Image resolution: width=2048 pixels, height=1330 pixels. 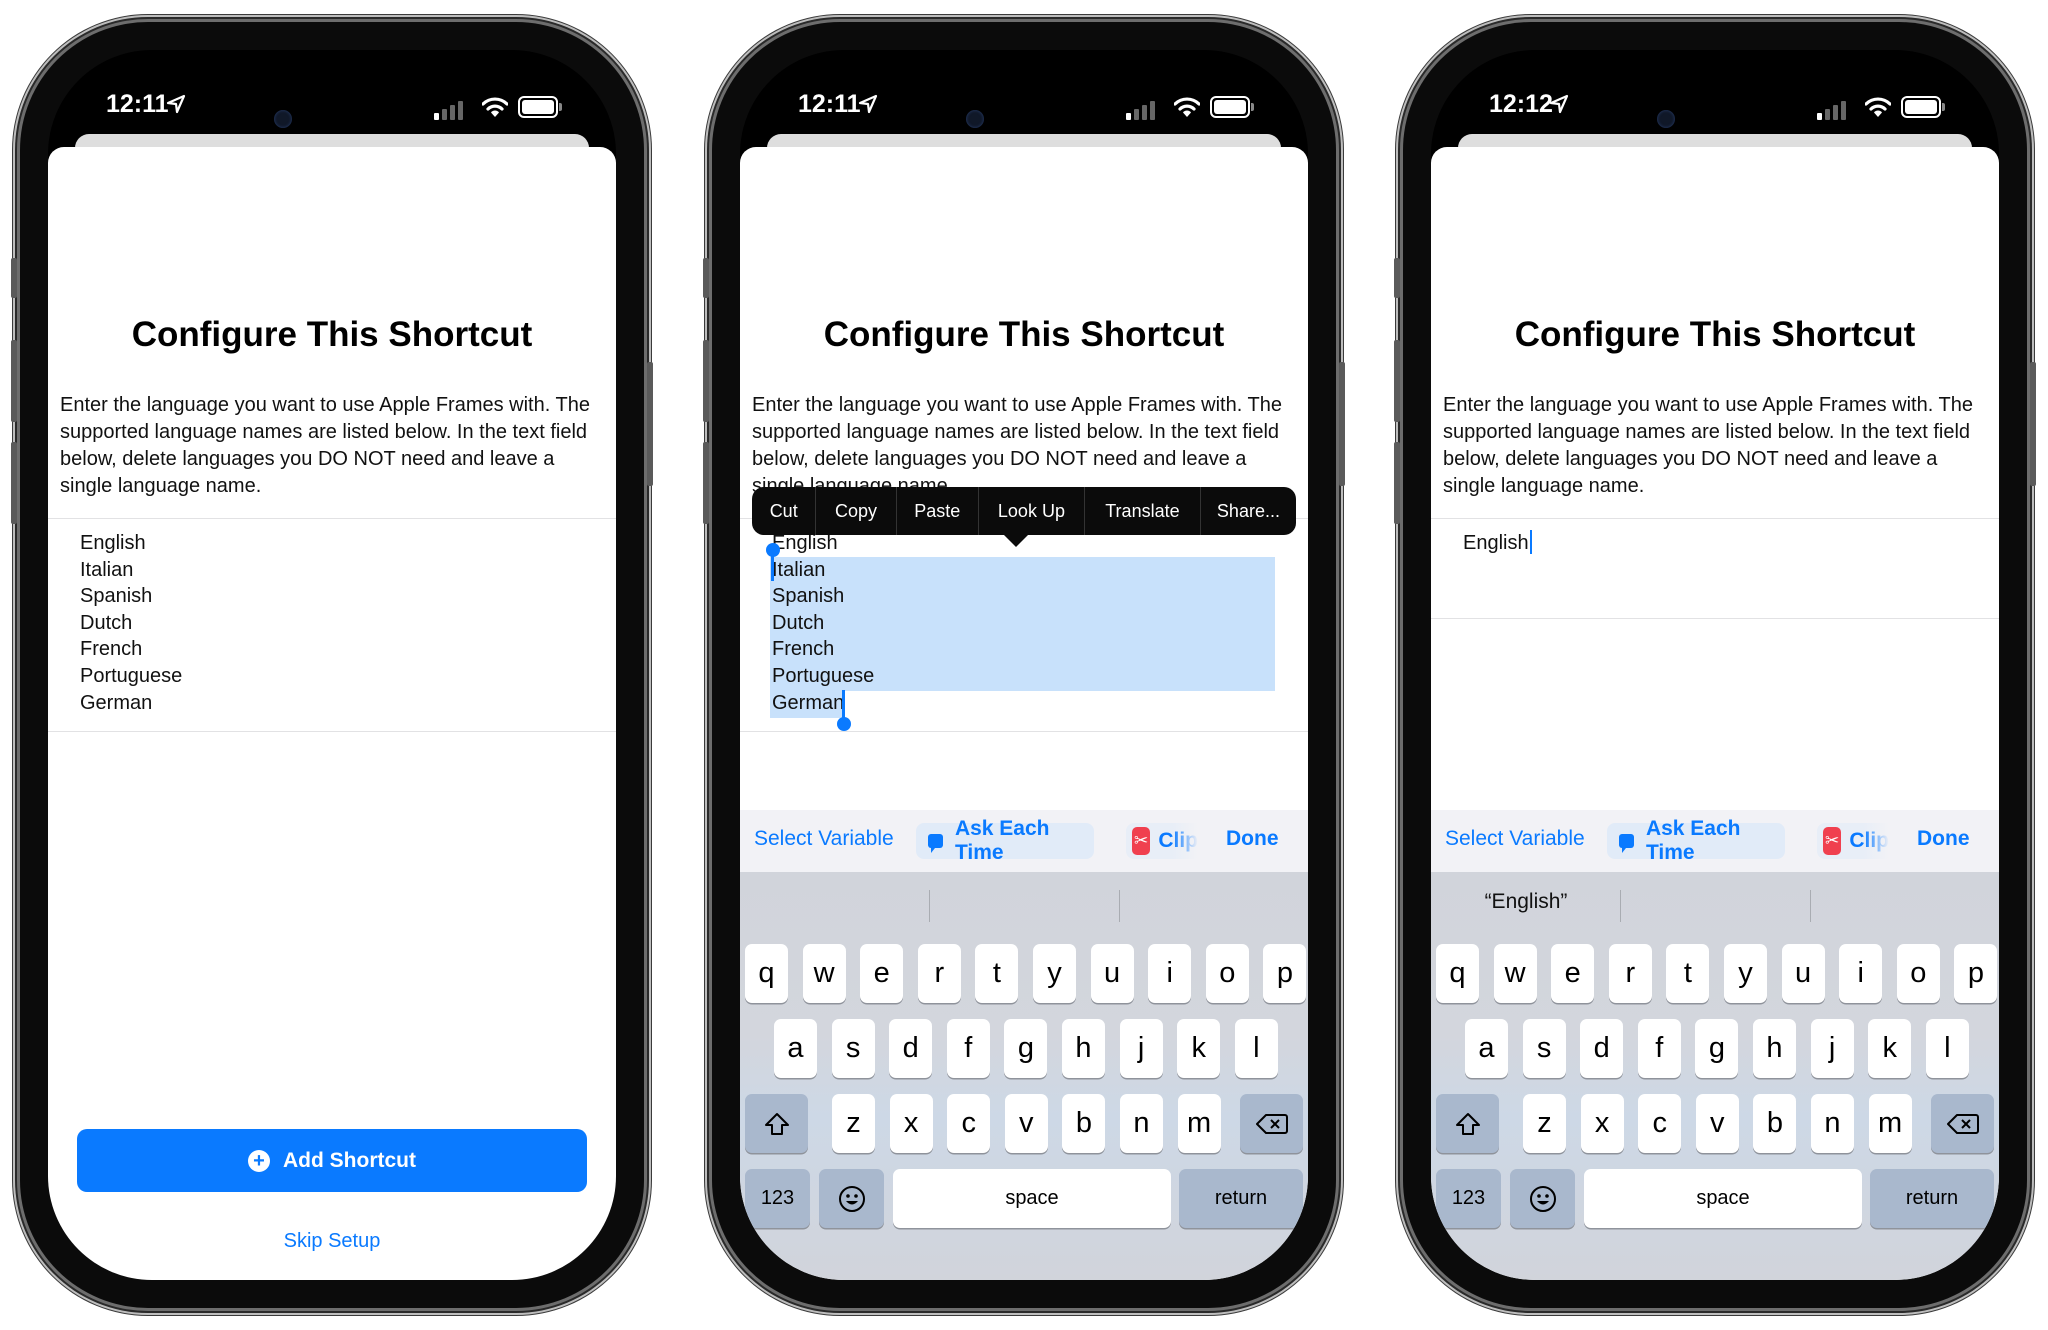 What do you see at coordinates (1715, 618) in the screenshot?
I see `divider` at bounding box center [1715, 618].